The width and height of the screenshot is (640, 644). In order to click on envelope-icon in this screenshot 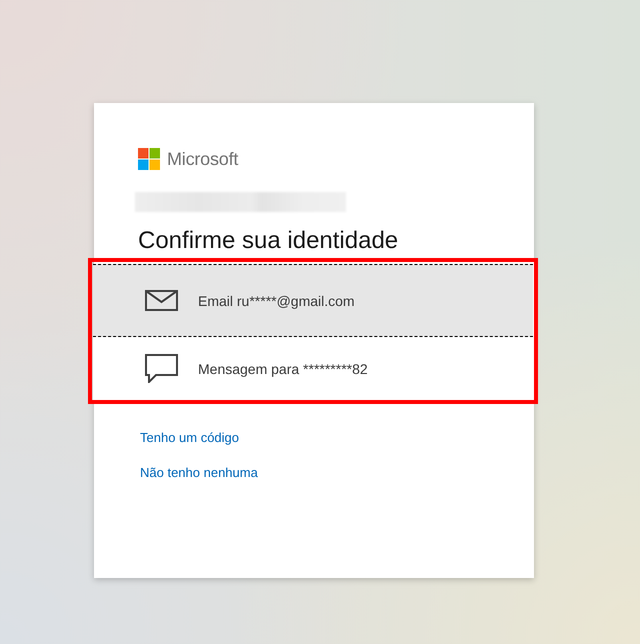, I will do `click(161, 300)`.